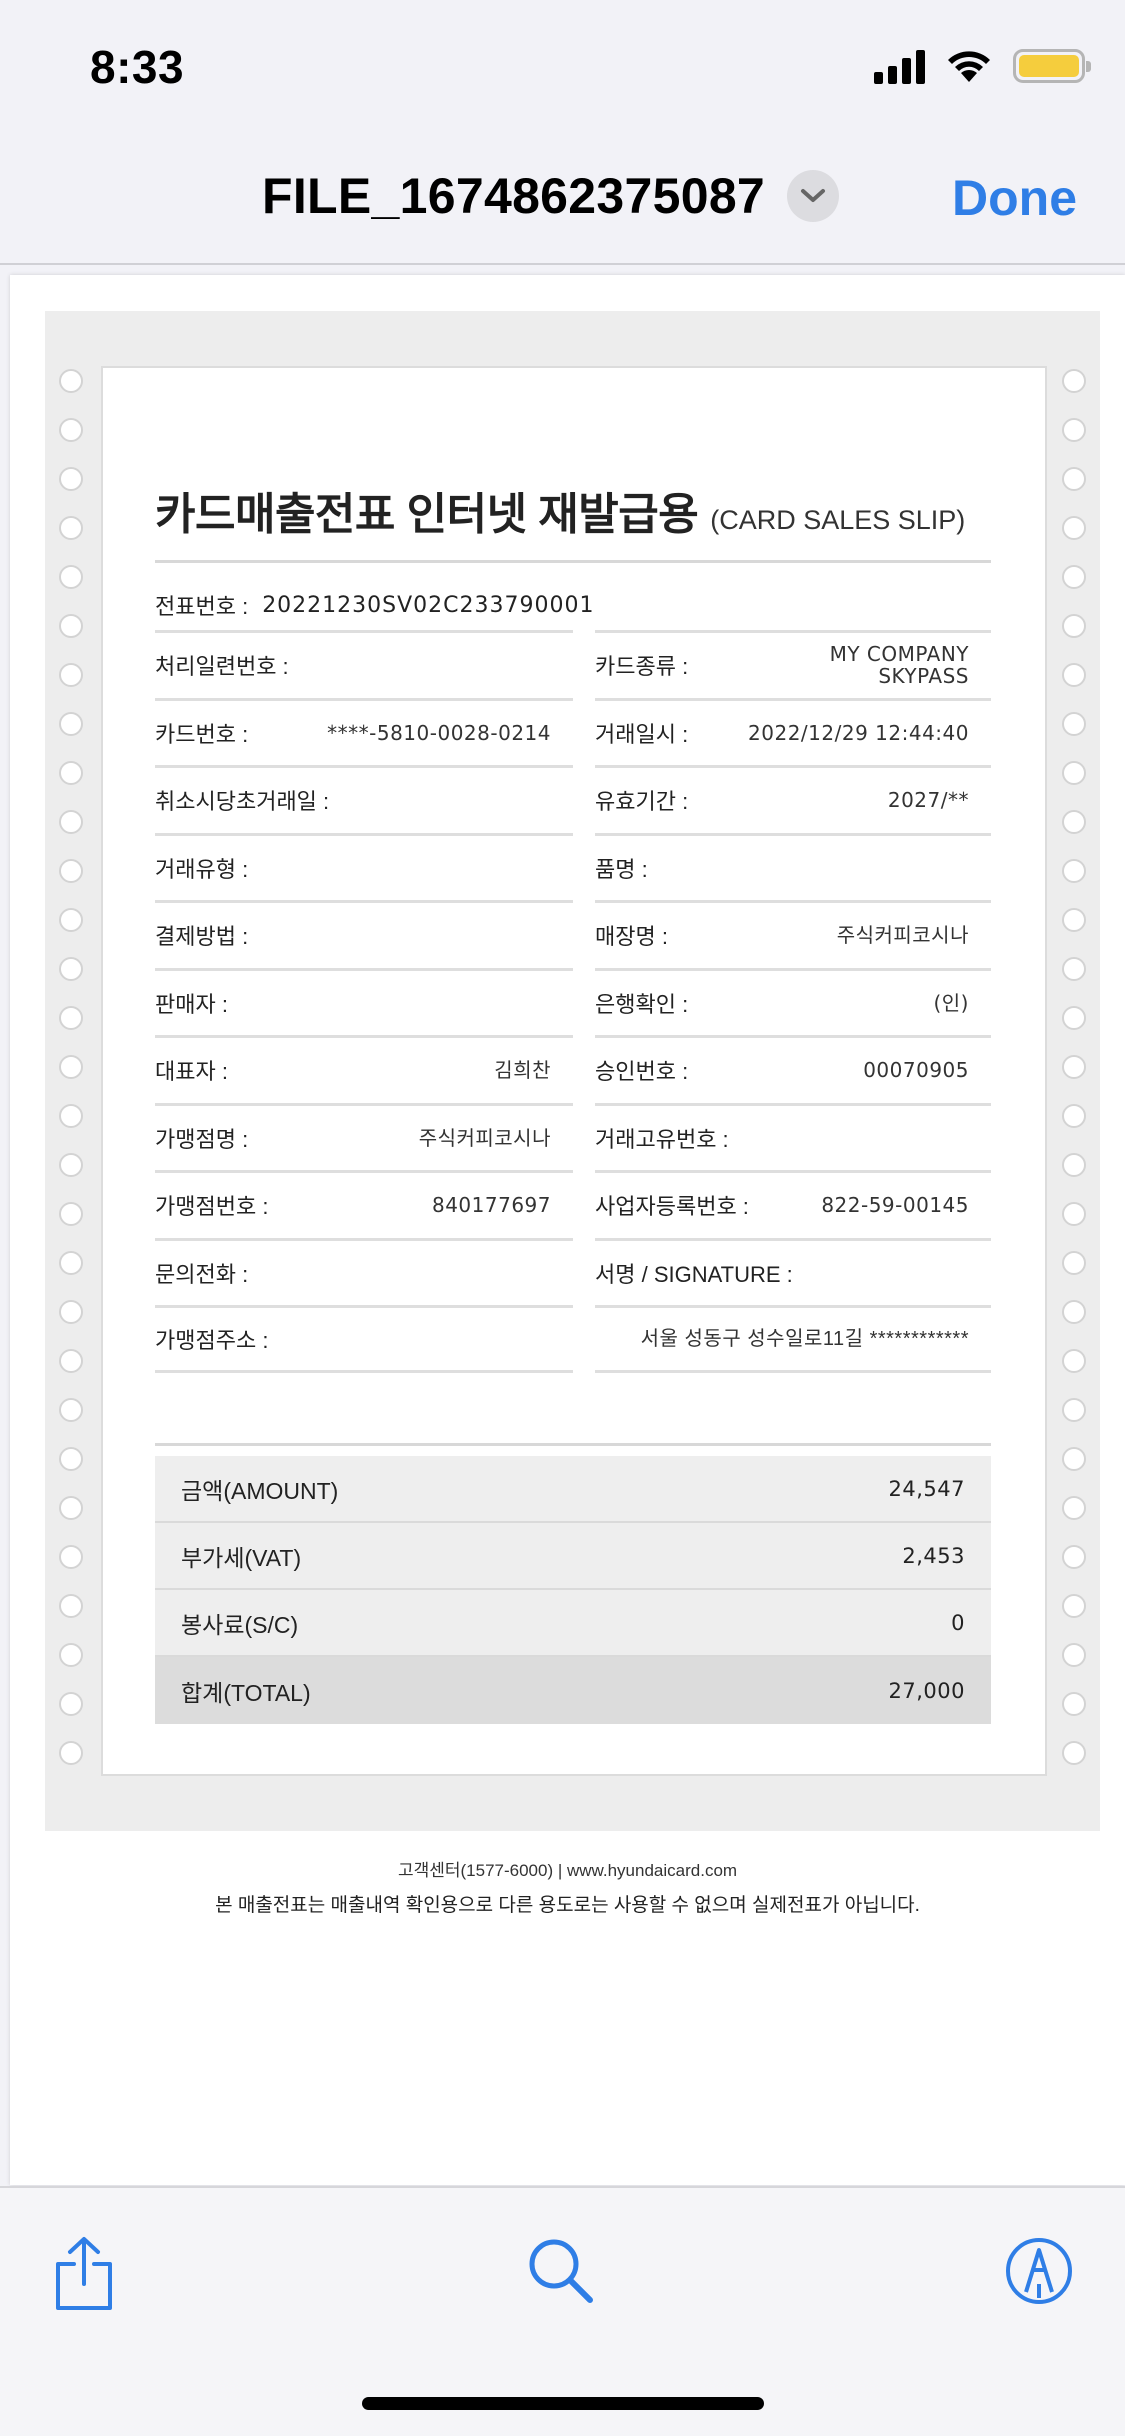  I want to click on field-row: 거래유형 :, so click(364, 866).